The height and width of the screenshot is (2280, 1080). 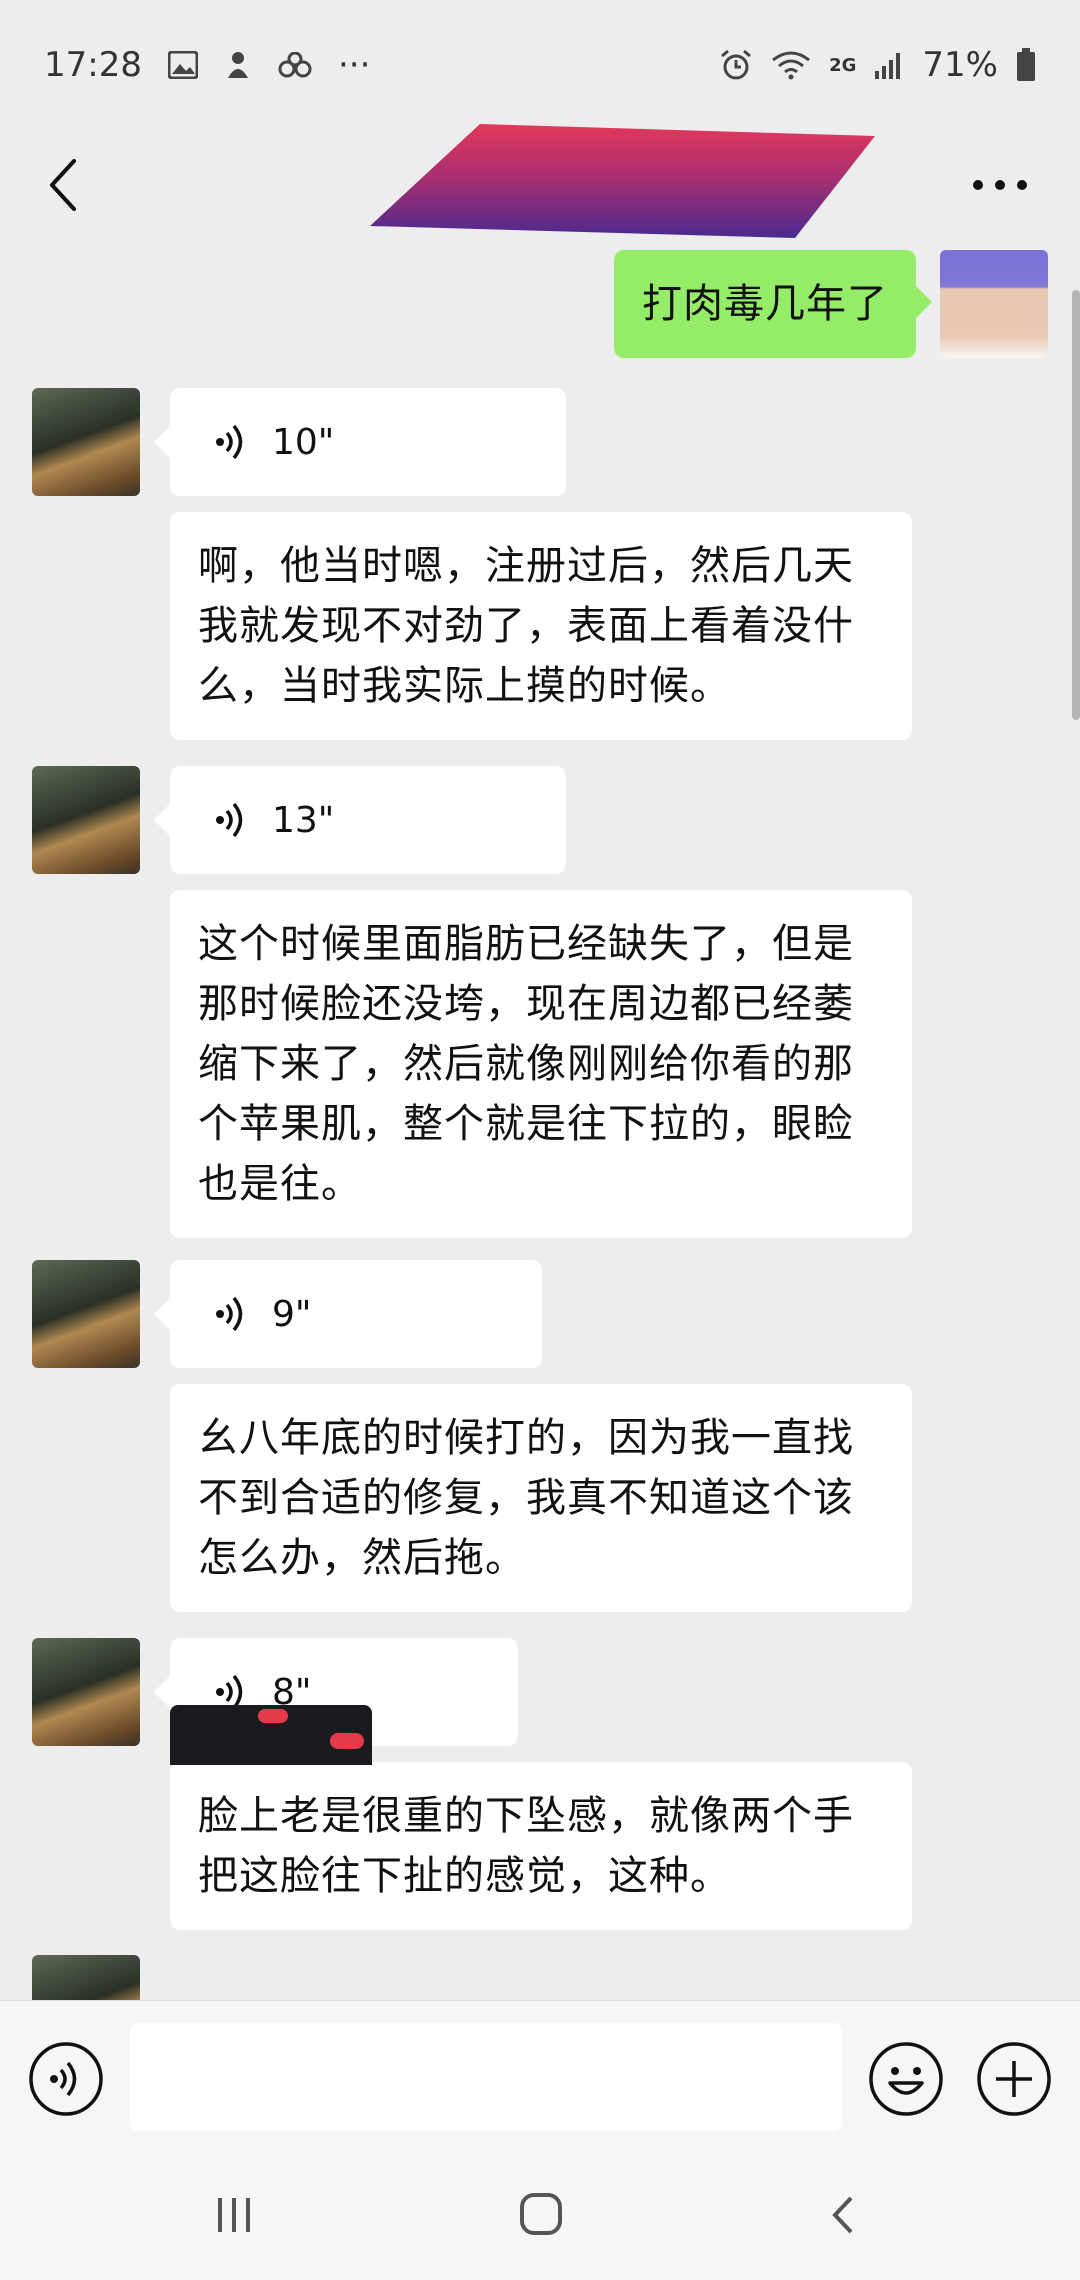 I want to click on status-time: 17:28, so click(x=93, y=65).